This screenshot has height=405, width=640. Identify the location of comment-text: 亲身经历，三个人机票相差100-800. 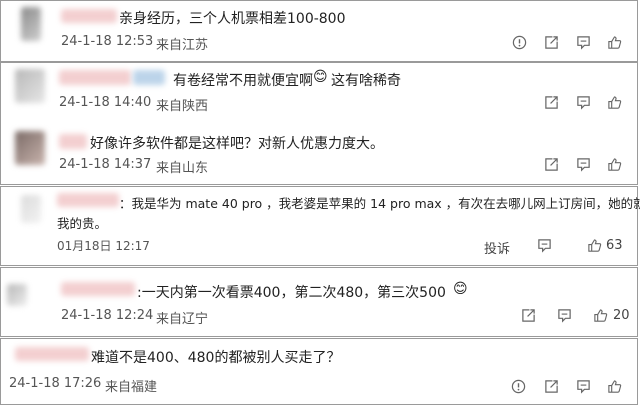
(232, 19).